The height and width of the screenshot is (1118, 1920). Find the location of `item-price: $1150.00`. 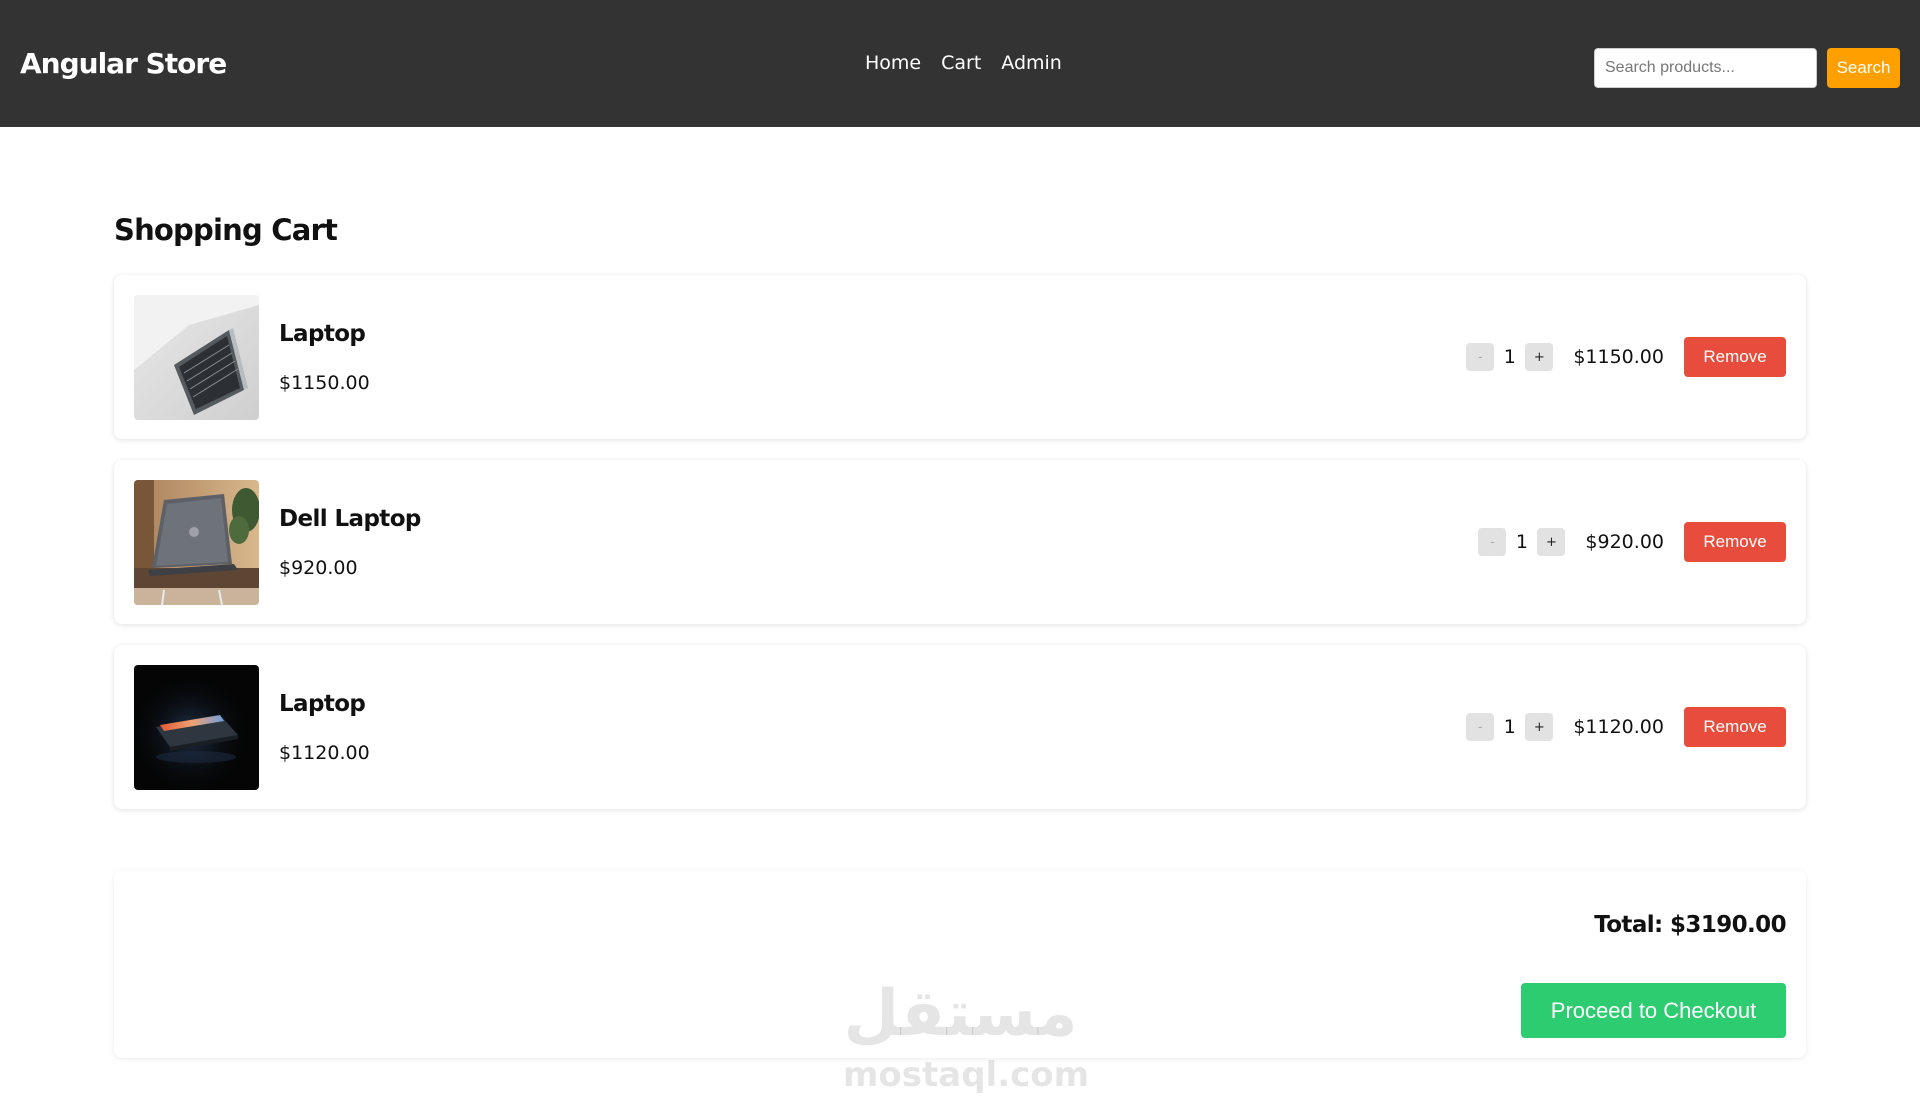

item-price: $1150.00 is located at coordinates (324, 383).